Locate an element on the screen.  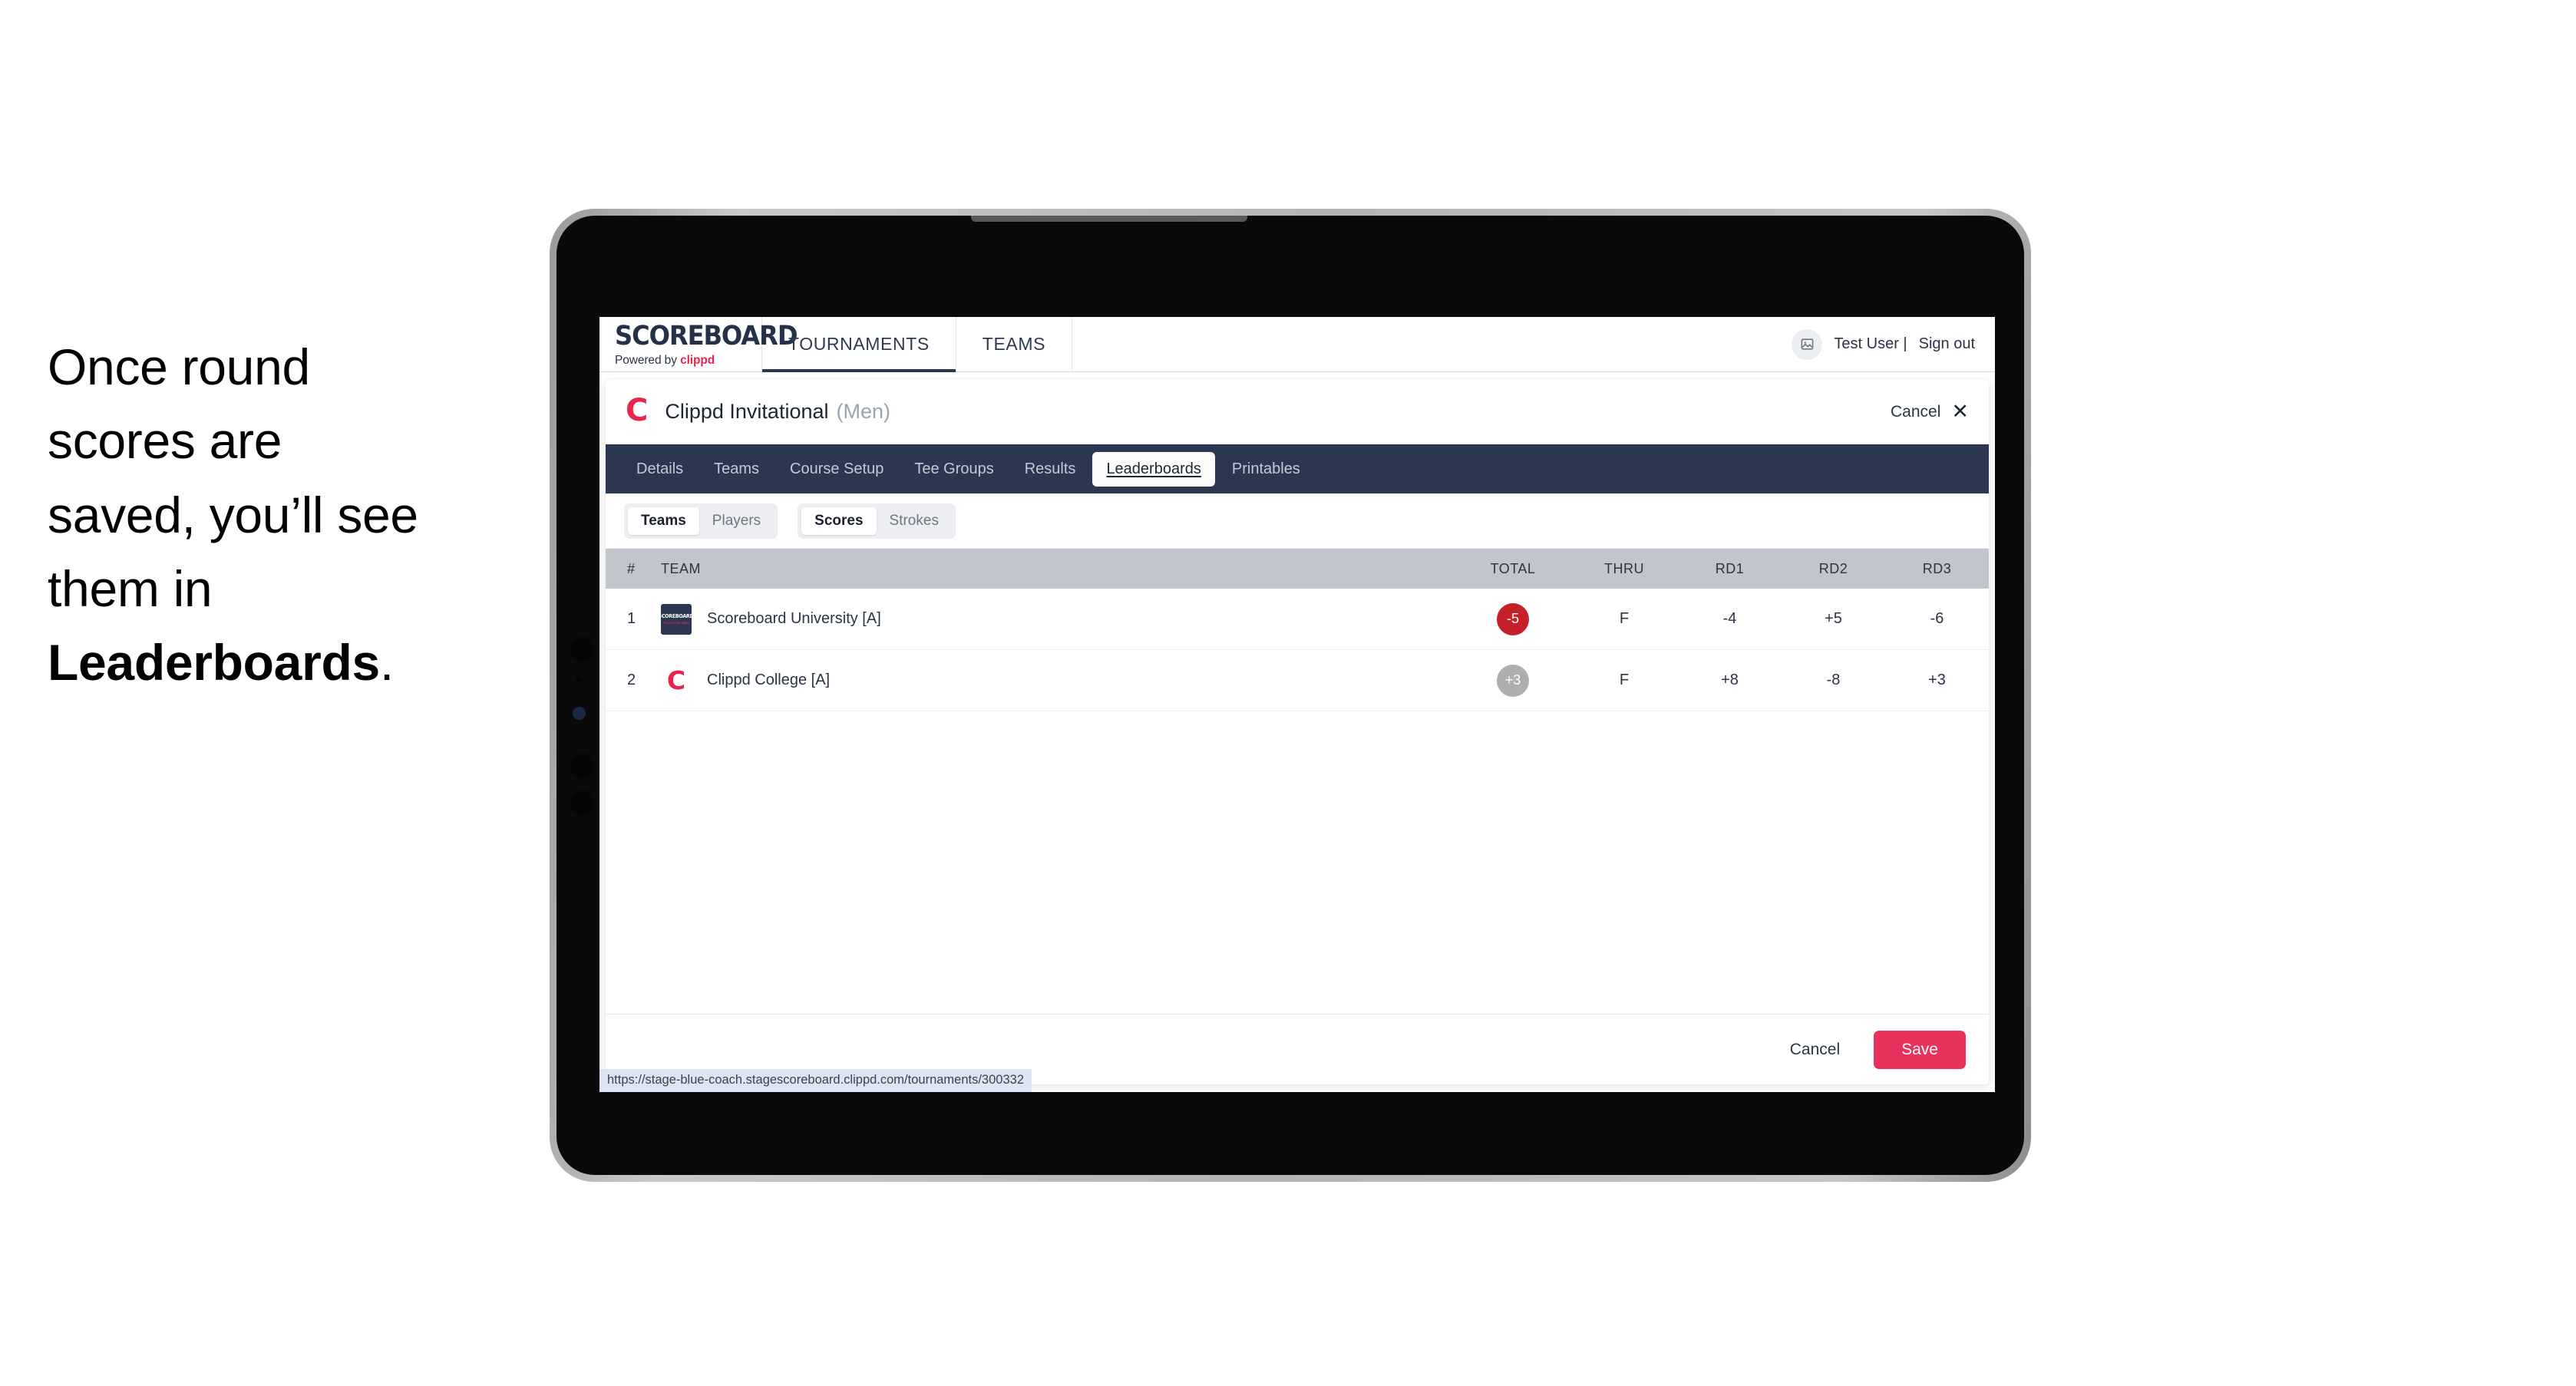
bezel-sensor-icon is located at coordinates (578, 679).